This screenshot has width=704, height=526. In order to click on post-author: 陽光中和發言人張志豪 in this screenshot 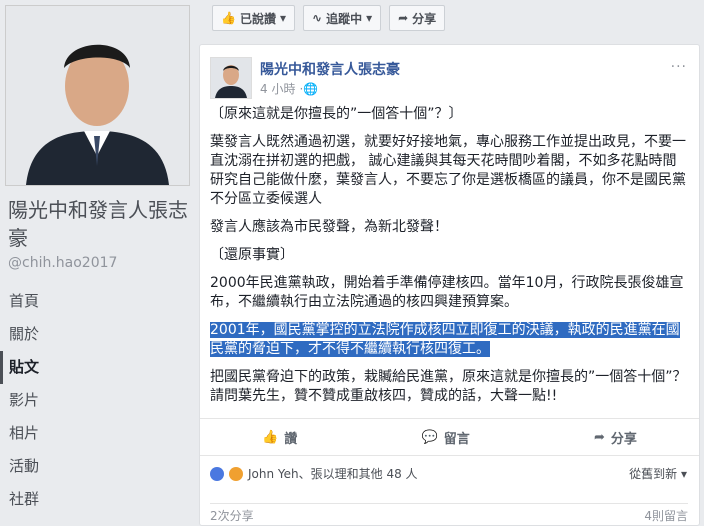, I will do `click(330, 69)`.